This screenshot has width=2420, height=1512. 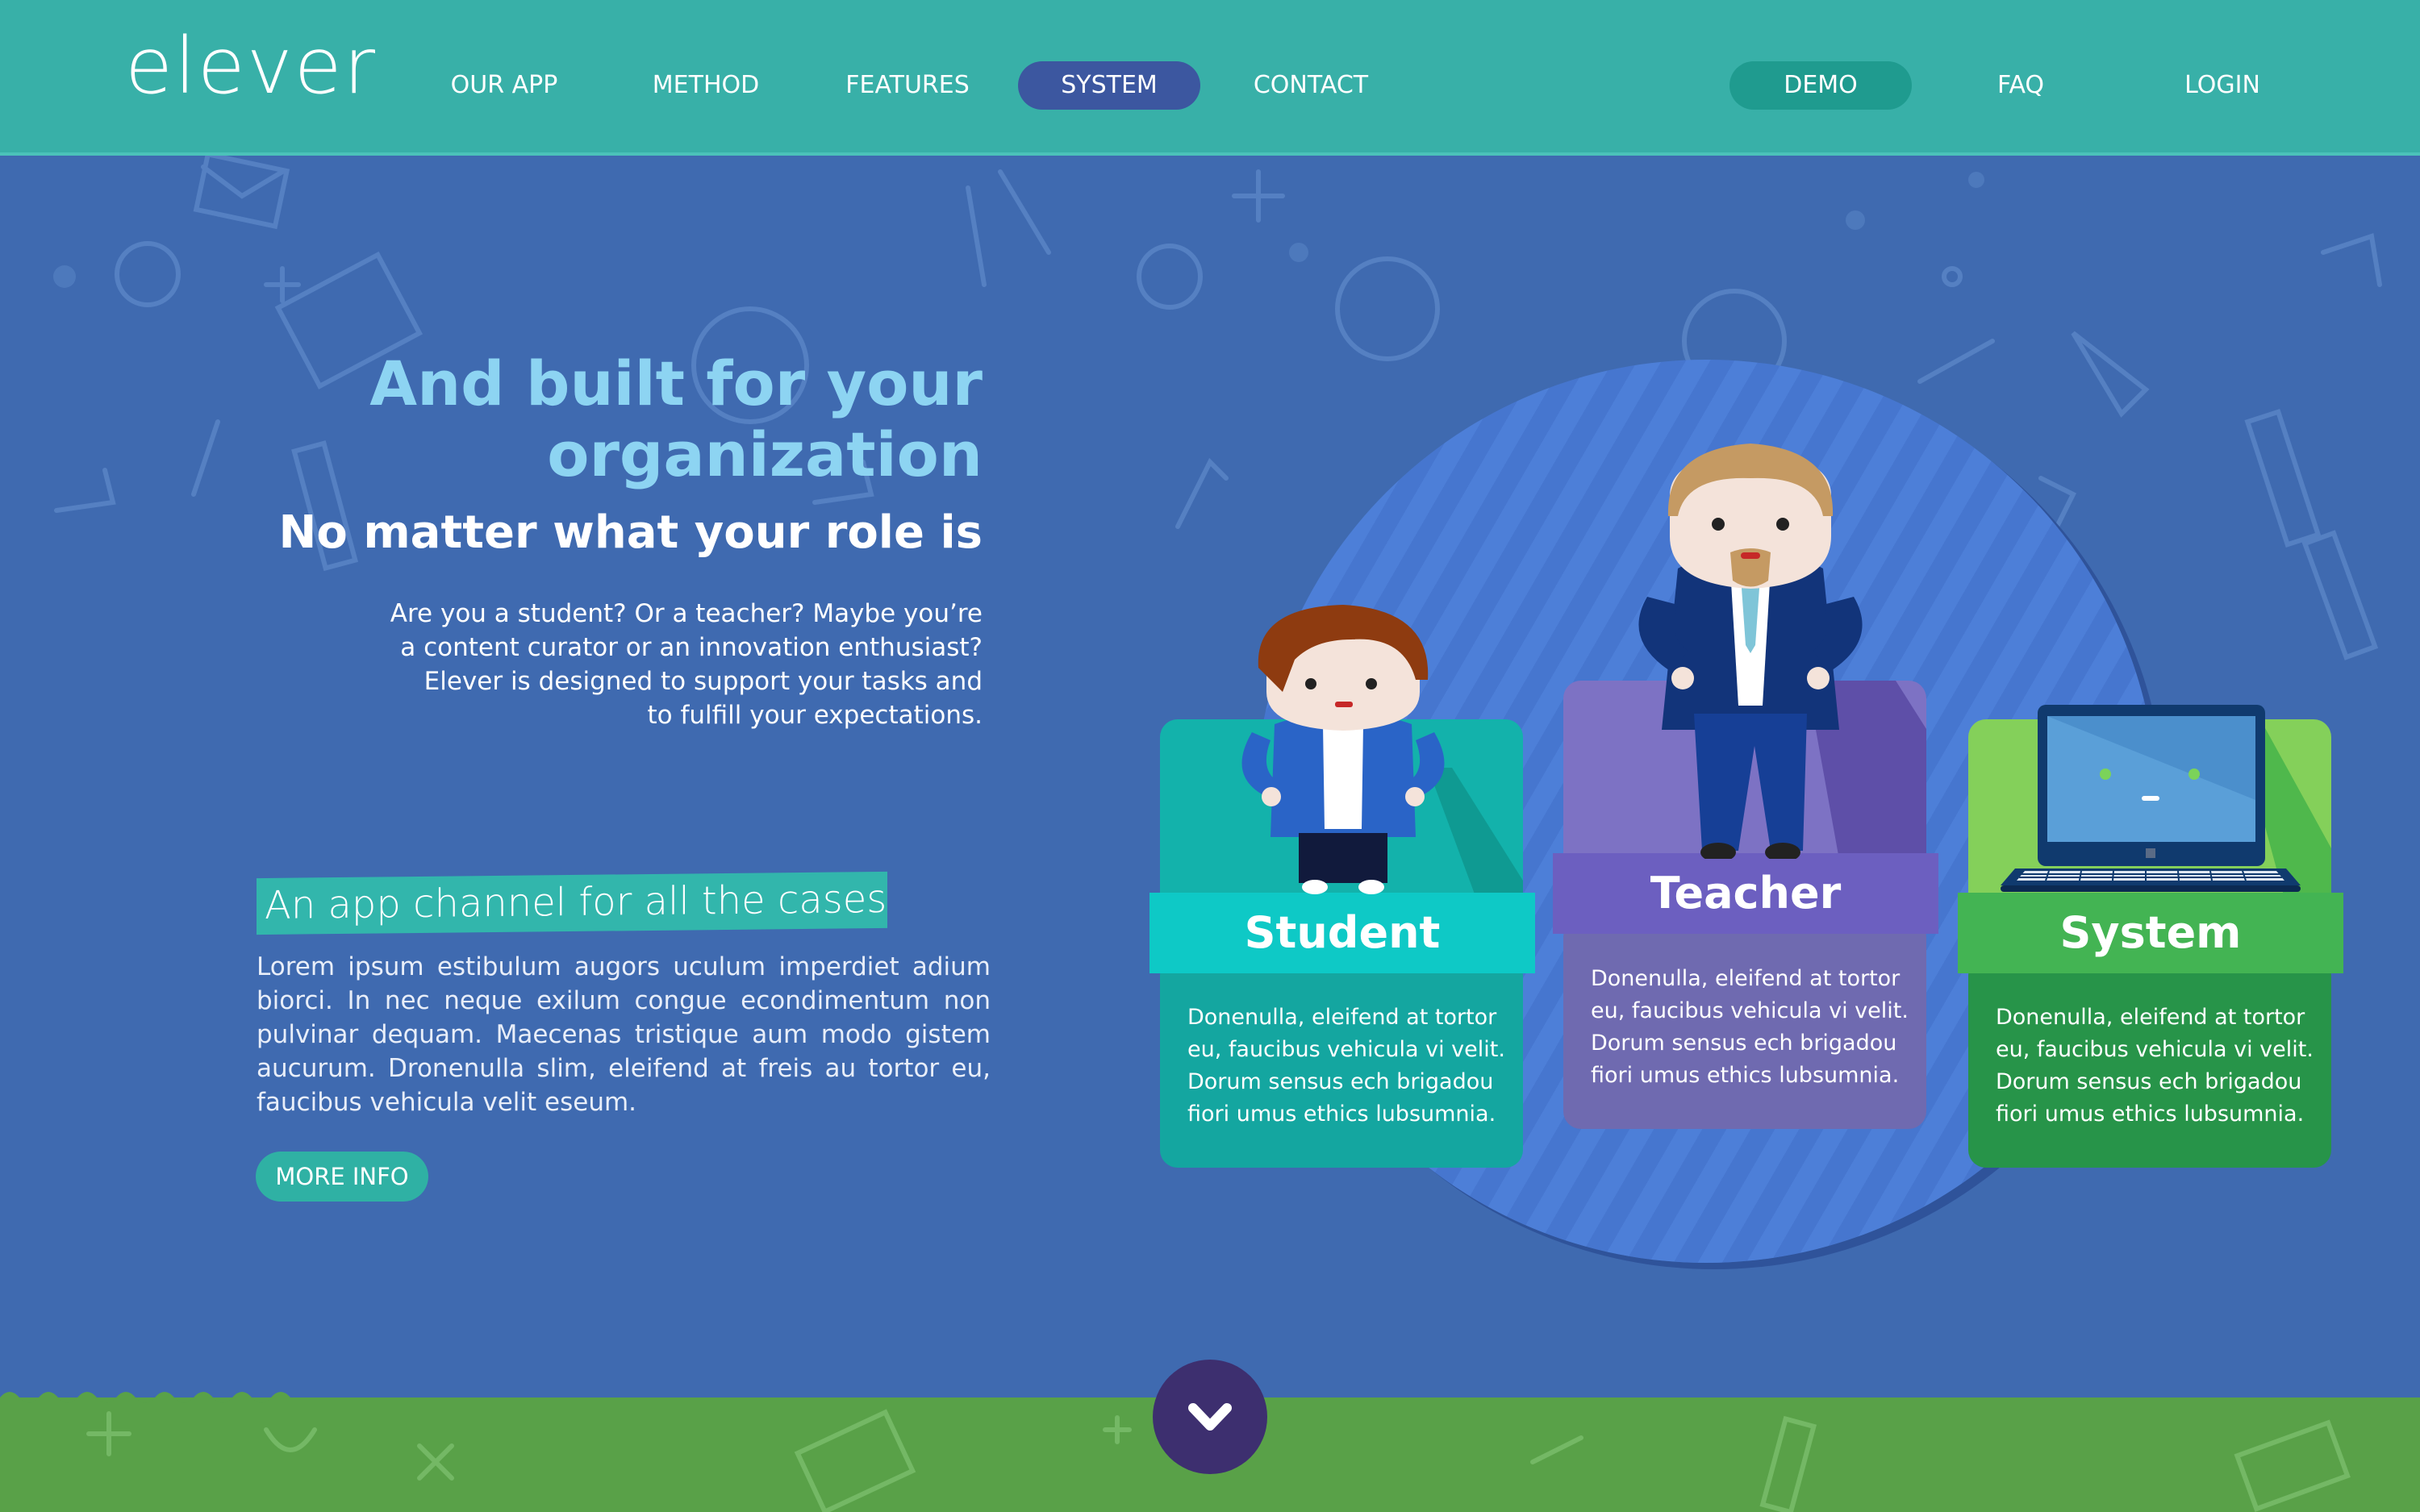 What do you see at coordinates (1310, 86) in the screenshot?
I see `nav-contact: CONTACT` at bounding box center [1310, 86].